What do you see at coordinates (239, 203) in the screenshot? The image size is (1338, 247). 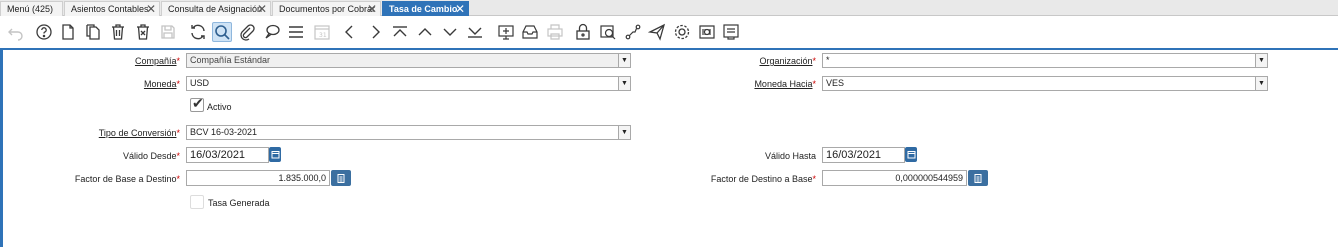 I see `tasa-generada-label: Tasa Generada` at bounding box center [239, 203].